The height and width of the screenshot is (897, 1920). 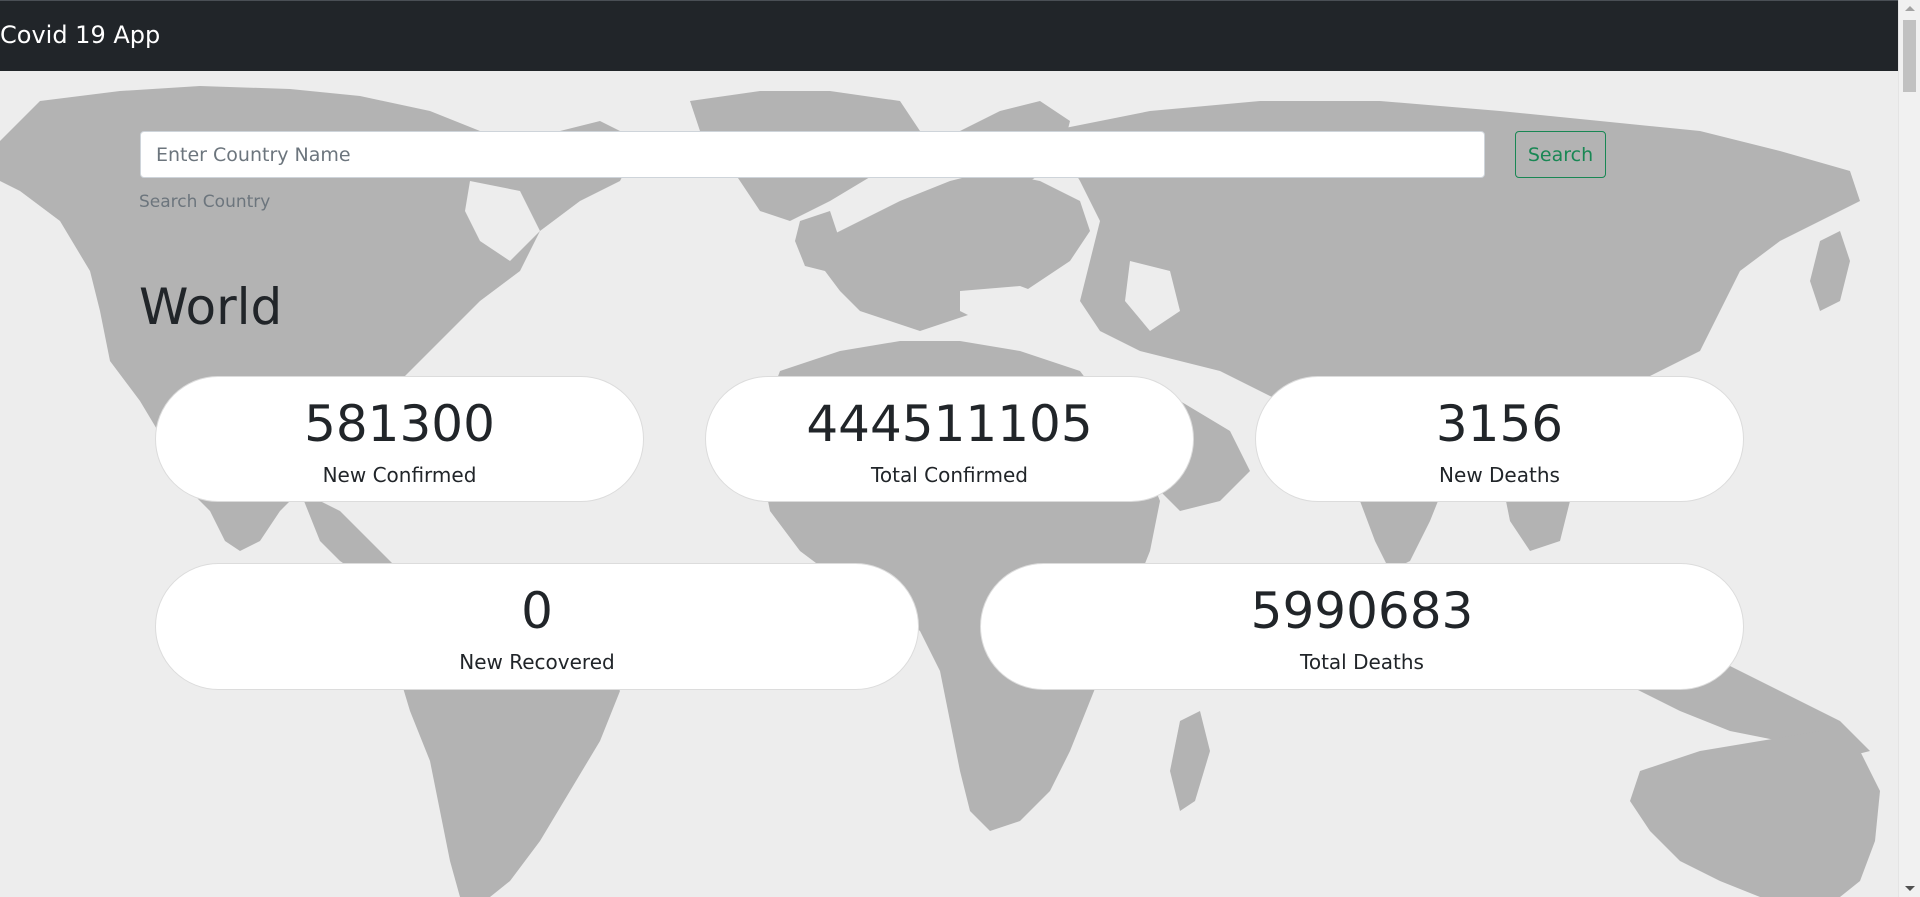 I want to click on stat-label: New Recovered, so click(x=537, y=662).